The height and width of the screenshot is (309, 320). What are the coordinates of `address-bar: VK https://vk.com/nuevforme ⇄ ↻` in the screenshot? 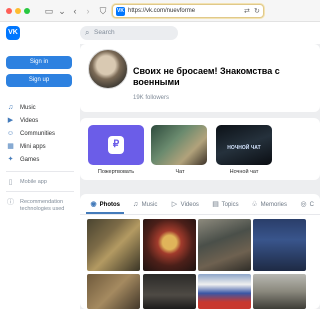 It's located at (188, 11).